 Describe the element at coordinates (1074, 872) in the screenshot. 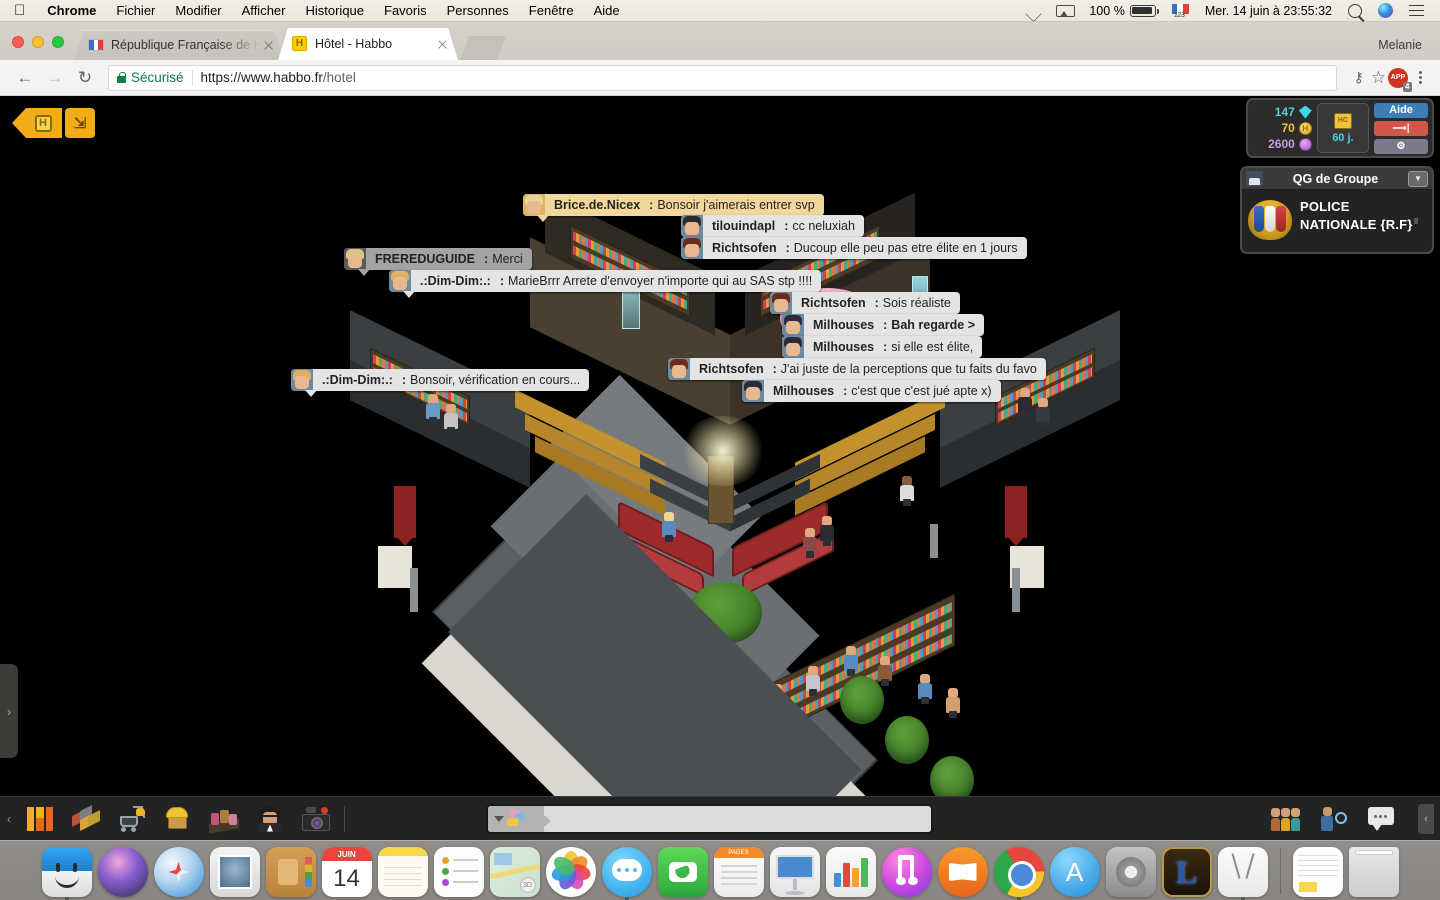

I see `dock-item-appstore: A` at that location.